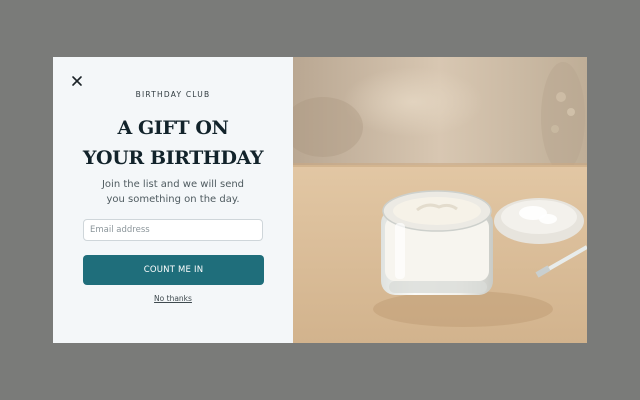 The image size is (640, 400). I want to click on subtitle-line-2: you something on the day., so click(173, 199).